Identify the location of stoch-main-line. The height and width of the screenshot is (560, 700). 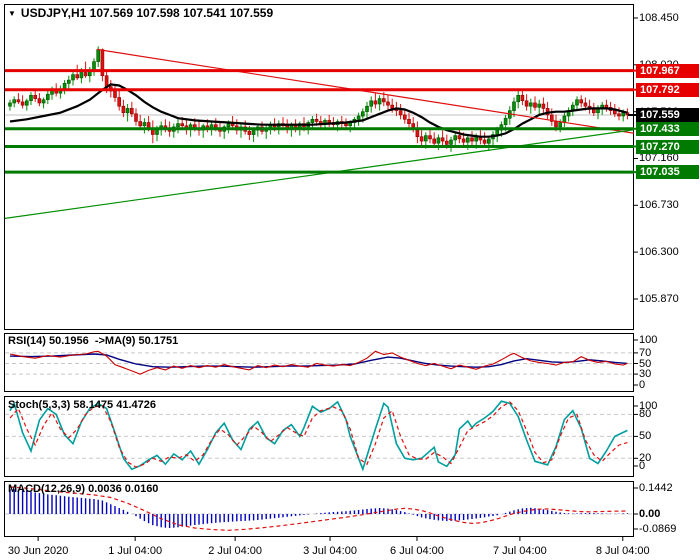
(318, 436).